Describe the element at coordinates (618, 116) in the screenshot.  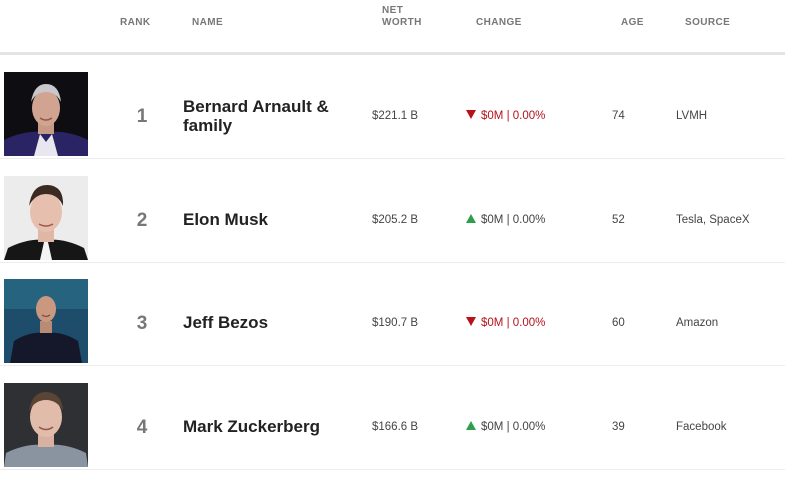
I see `age-value: 74` at that location.